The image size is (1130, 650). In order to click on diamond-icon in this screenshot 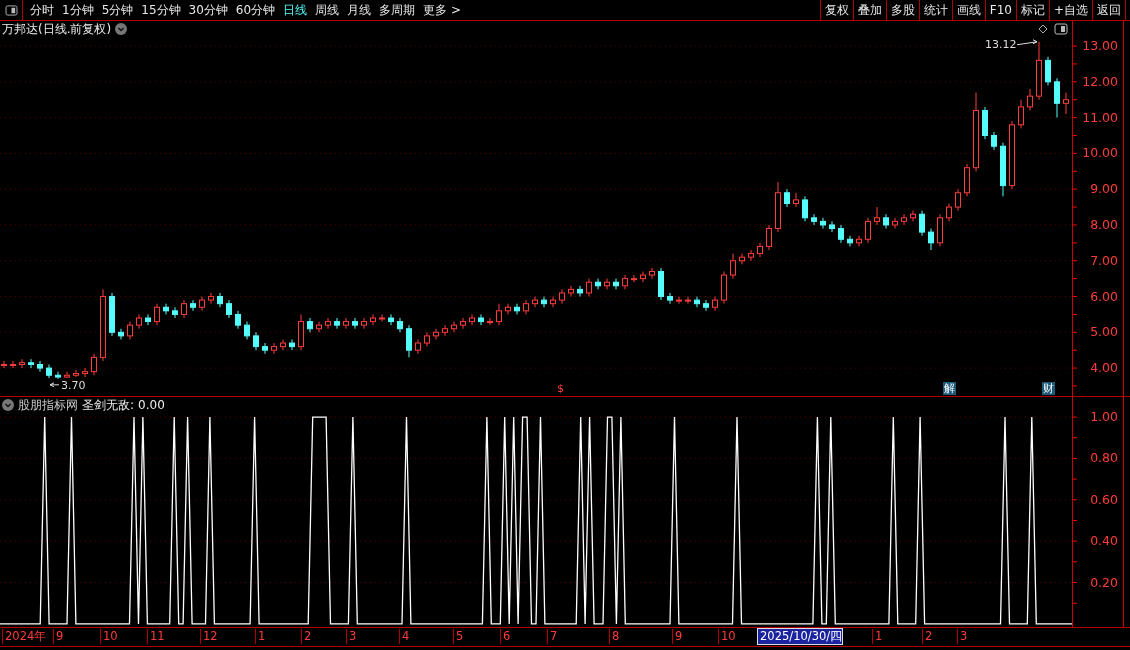, I will do `click(1043, 29)`.